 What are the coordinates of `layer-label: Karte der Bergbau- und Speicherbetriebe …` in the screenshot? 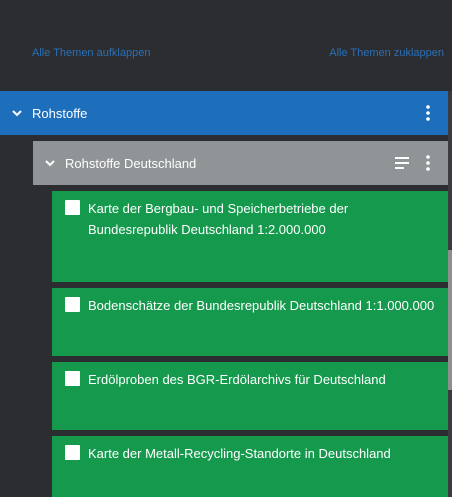 It's located at (218, 219).